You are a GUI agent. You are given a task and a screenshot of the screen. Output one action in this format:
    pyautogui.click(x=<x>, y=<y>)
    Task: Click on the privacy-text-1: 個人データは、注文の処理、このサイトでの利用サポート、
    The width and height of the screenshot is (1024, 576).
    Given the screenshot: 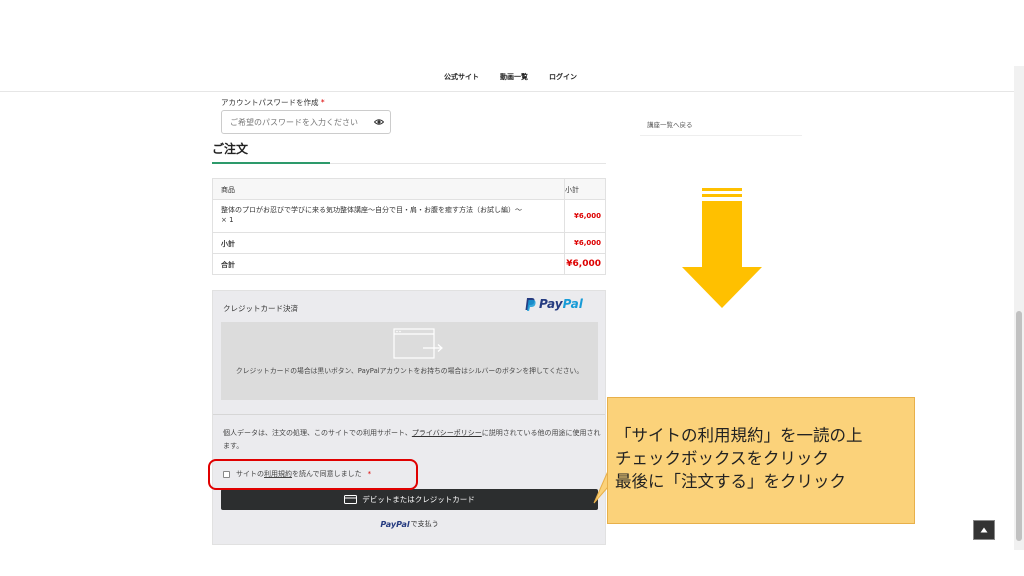 What is the action you would take?
    pyautogui.click(x=317, y=433)
    